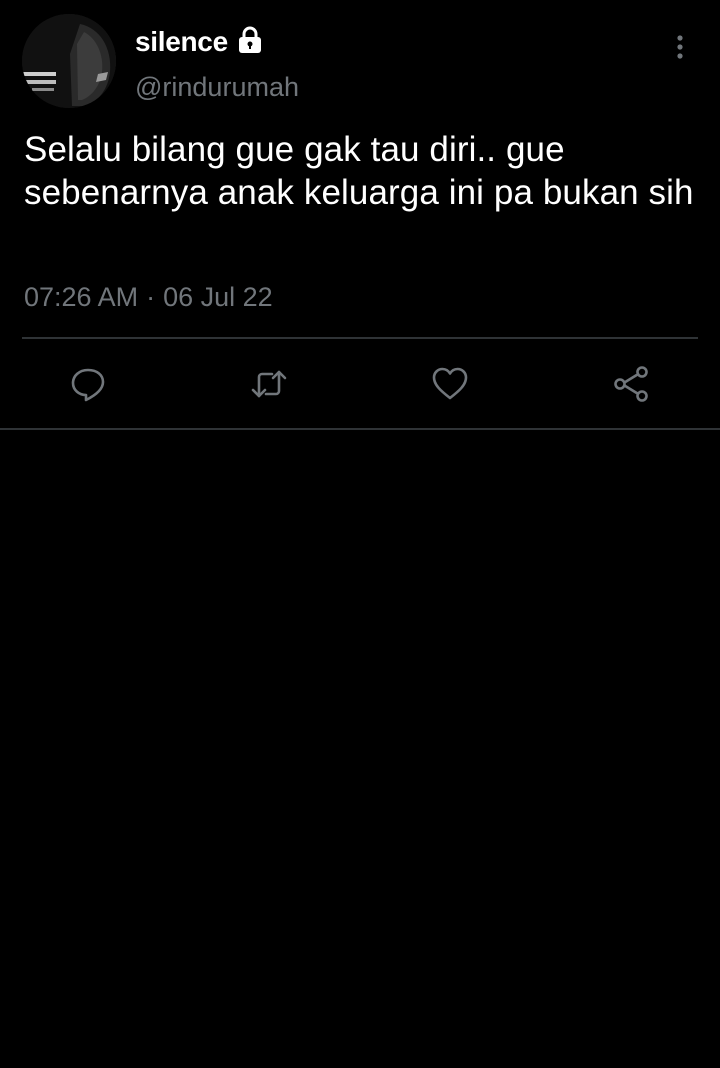 This screenshot has width=720, height=1068. I want to click on like-button, so click(450, 384).